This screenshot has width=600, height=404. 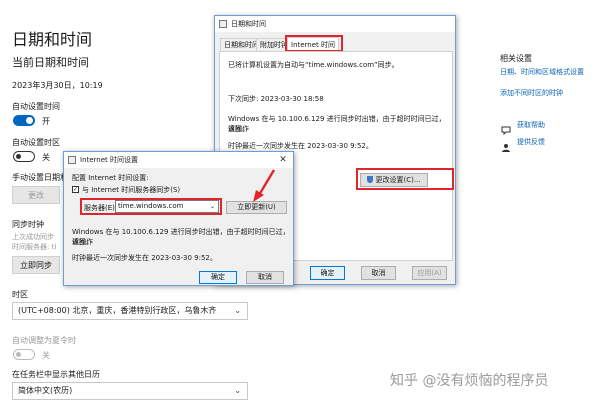 What do you see at coordinates (57, 85) in the screenshot?
I see `current-datetime-value: 2023年3月30日，10:19` at bounding box center [57, 85].